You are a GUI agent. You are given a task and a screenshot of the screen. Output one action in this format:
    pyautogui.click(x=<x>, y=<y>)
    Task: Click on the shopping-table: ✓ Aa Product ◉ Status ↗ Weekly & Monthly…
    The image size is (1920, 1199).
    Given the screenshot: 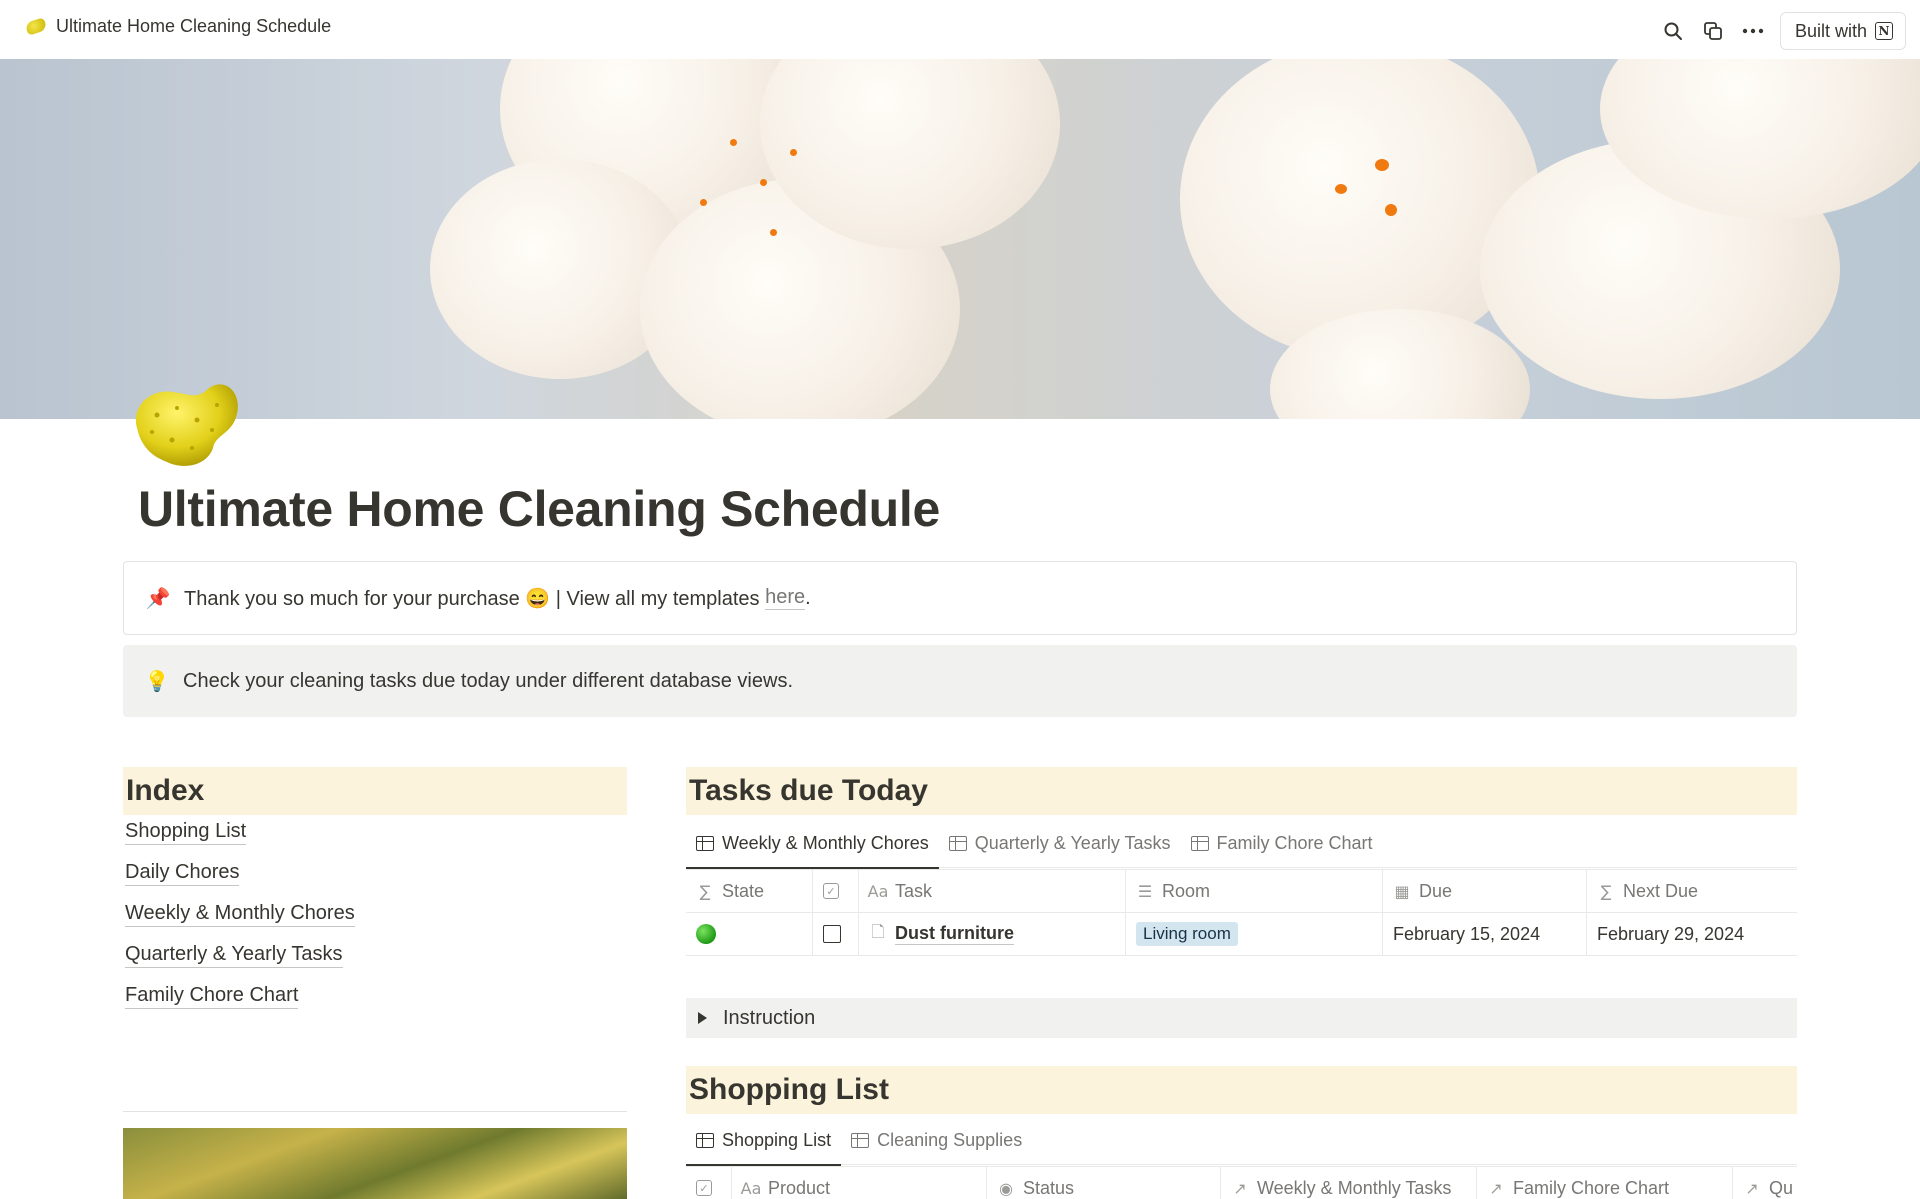 What is the action you would take?
    pyautogui.click(x=1241, y=1182)
    